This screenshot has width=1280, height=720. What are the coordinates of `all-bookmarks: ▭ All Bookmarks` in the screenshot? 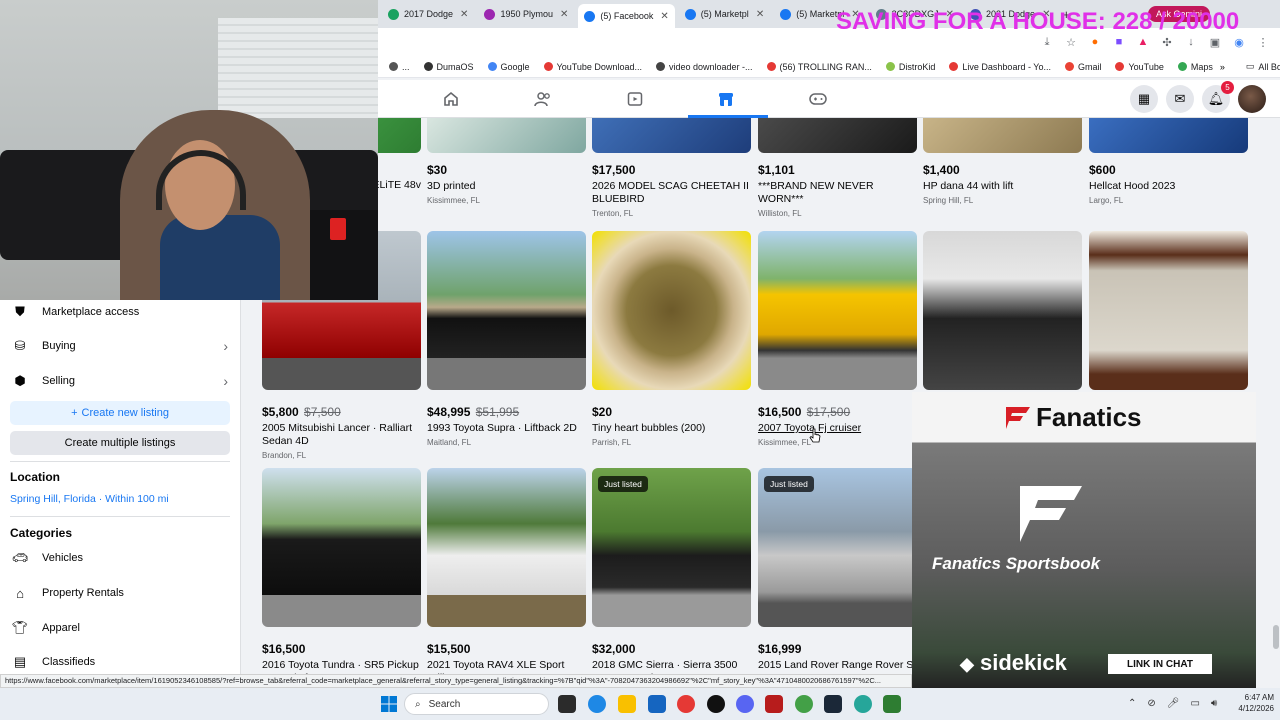 It's located at (1259, 66).